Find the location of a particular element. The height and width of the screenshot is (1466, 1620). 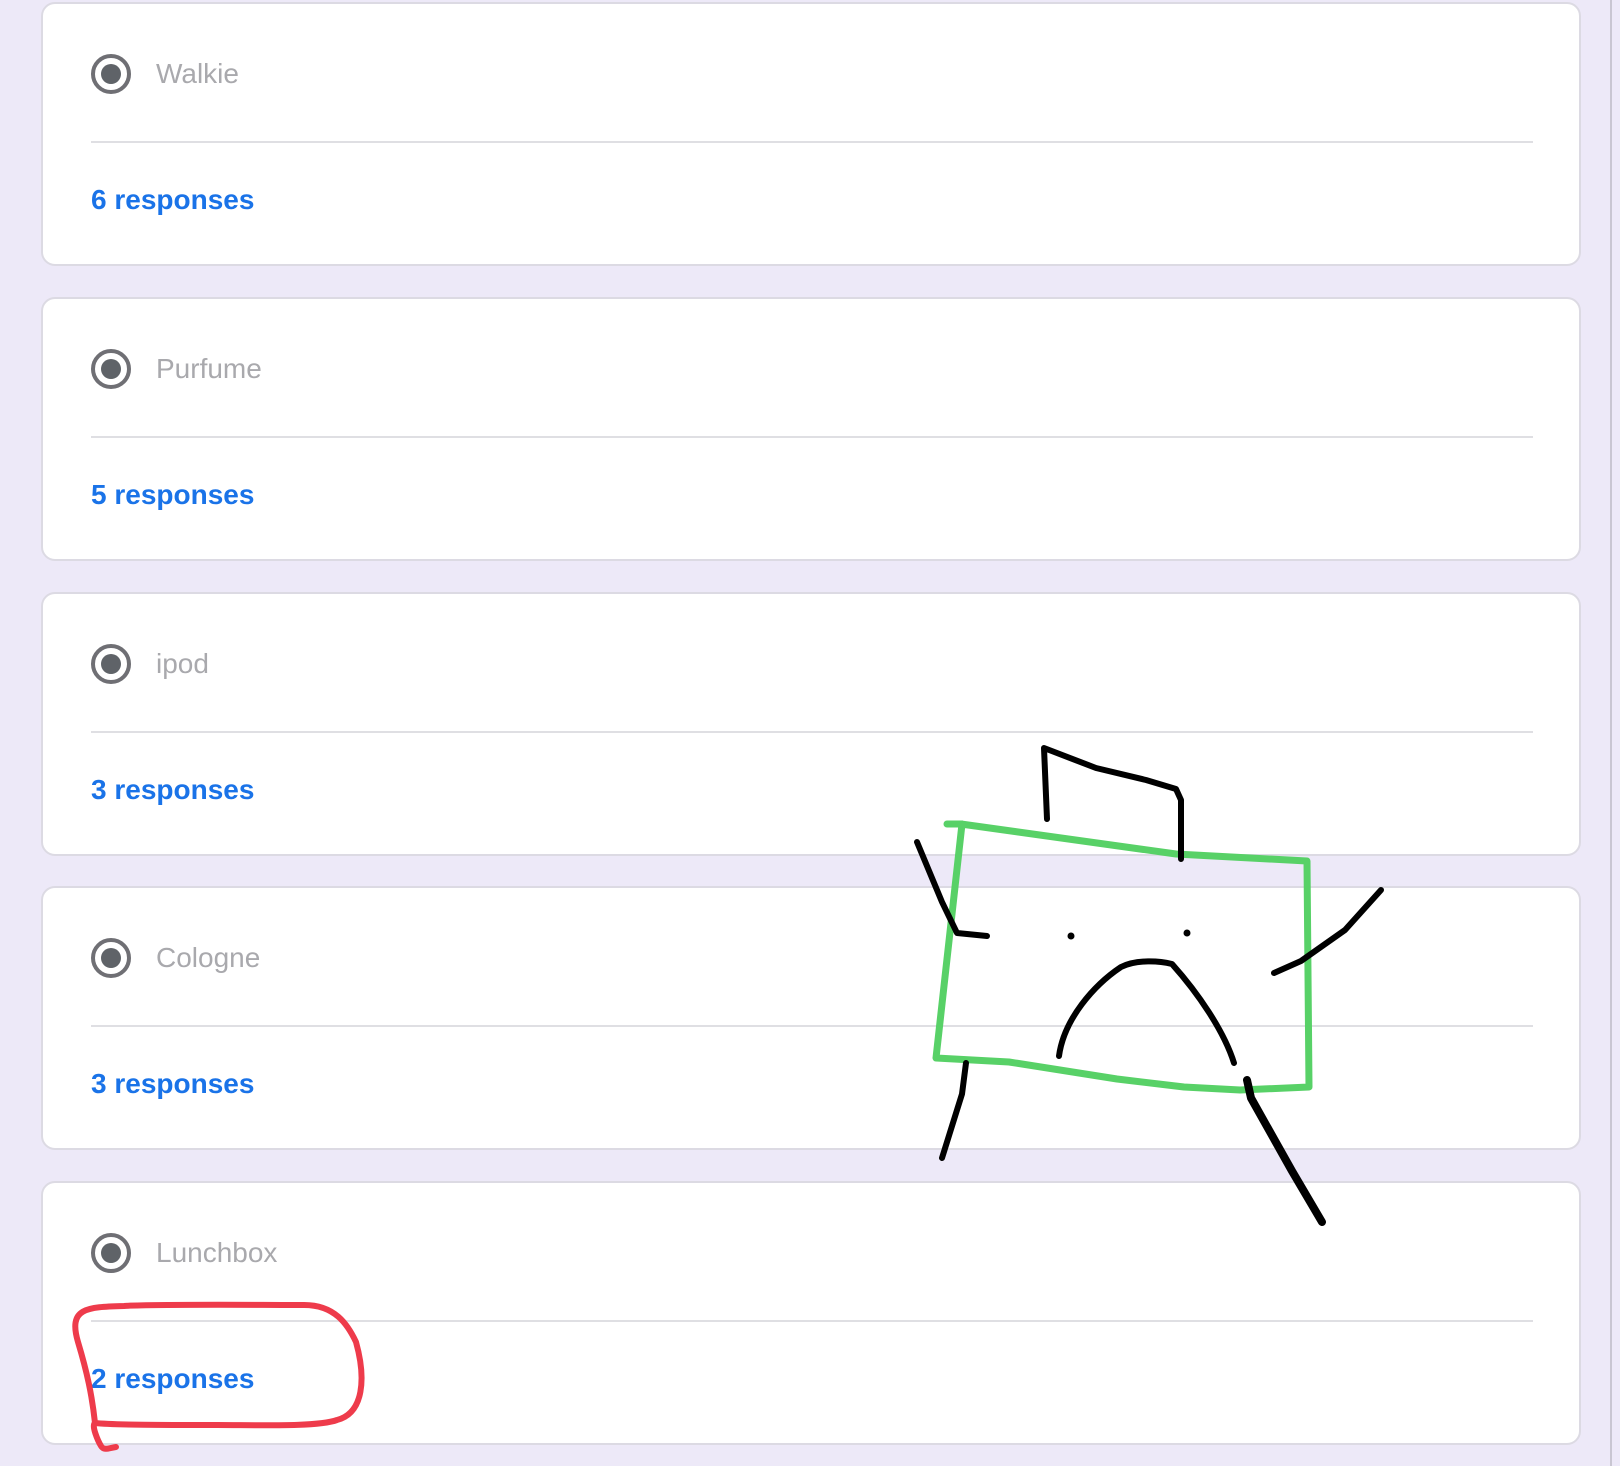

responses-link: 5 responses is located at coordinates (172, 495).